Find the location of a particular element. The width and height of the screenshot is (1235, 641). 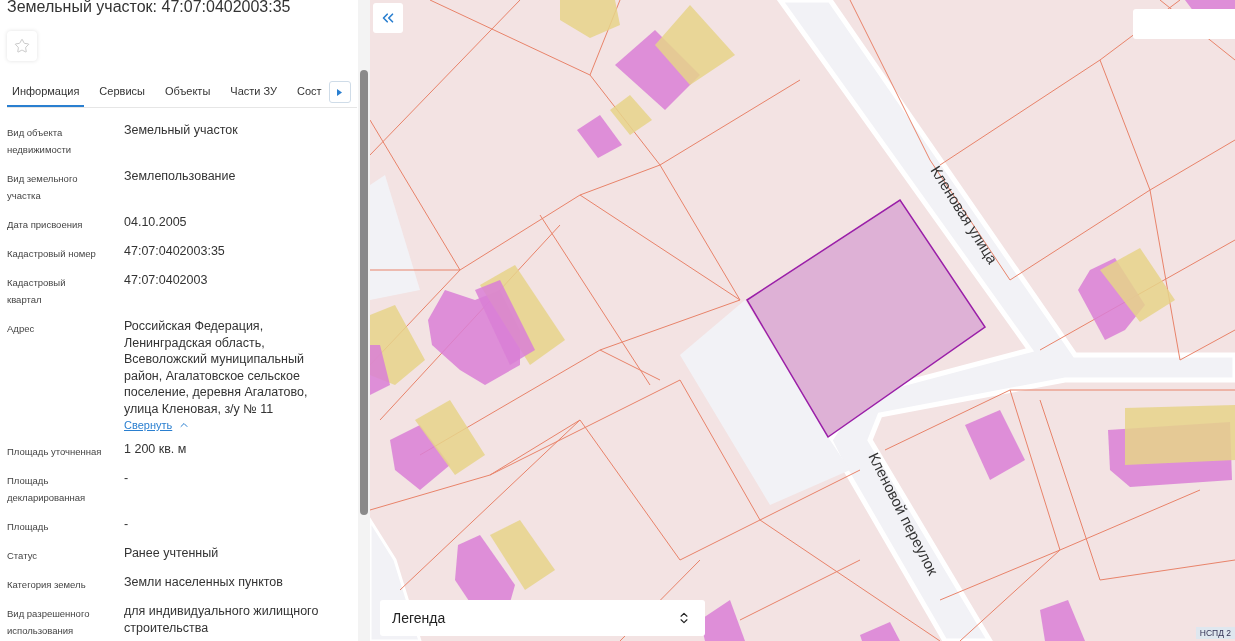

star-icon is located at coordinates (22, 46).